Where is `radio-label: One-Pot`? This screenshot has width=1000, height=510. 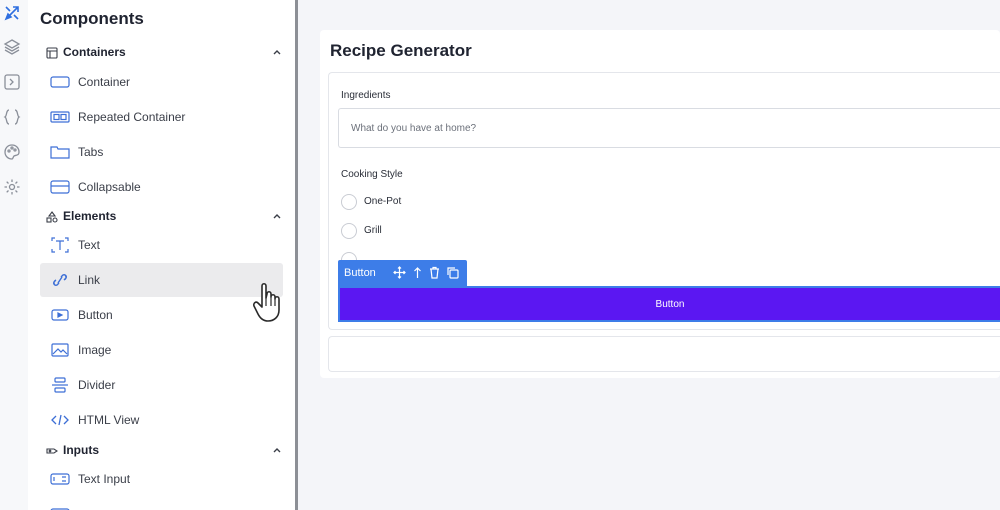 radio-label: One-Pot is located at coordinates (383, 201).